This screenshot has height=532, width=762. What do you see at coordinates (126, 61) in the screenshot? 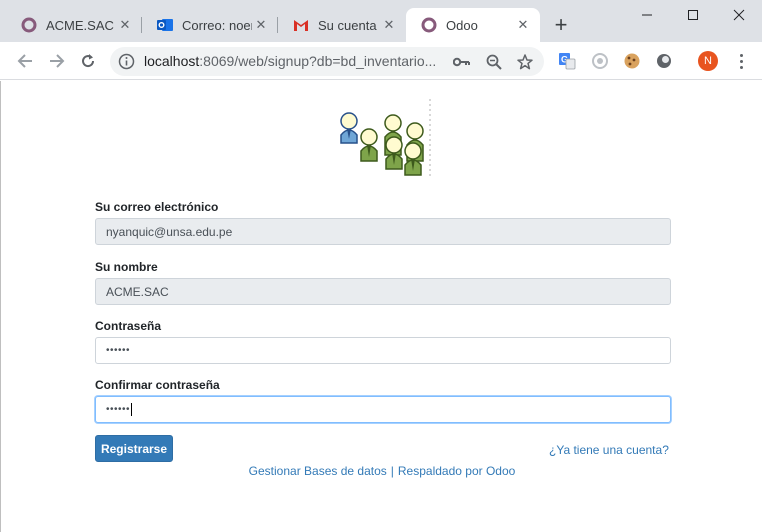
I see `info-icon` at bounding box center [126, 61].